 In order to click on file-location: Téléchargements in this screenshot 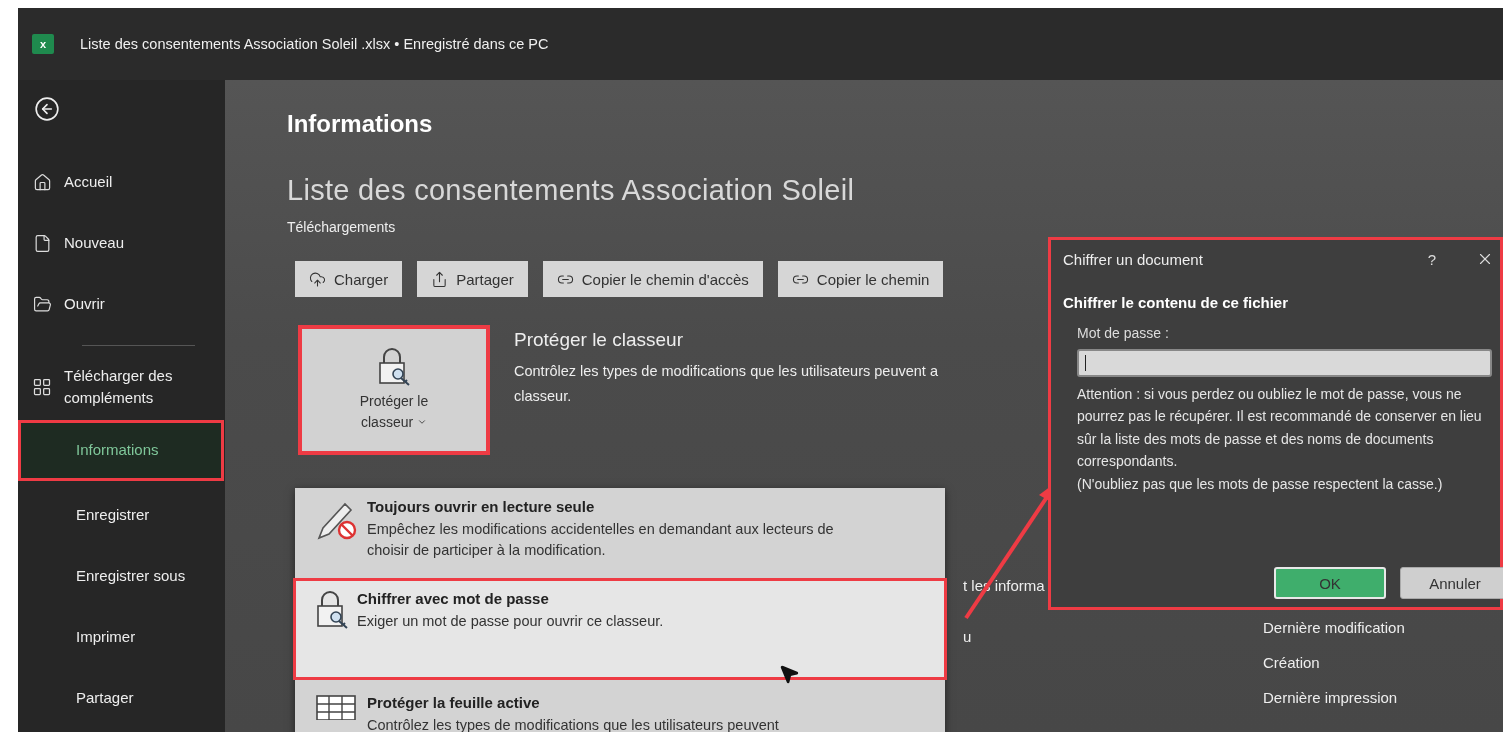, I will do `click(342, 227)`.